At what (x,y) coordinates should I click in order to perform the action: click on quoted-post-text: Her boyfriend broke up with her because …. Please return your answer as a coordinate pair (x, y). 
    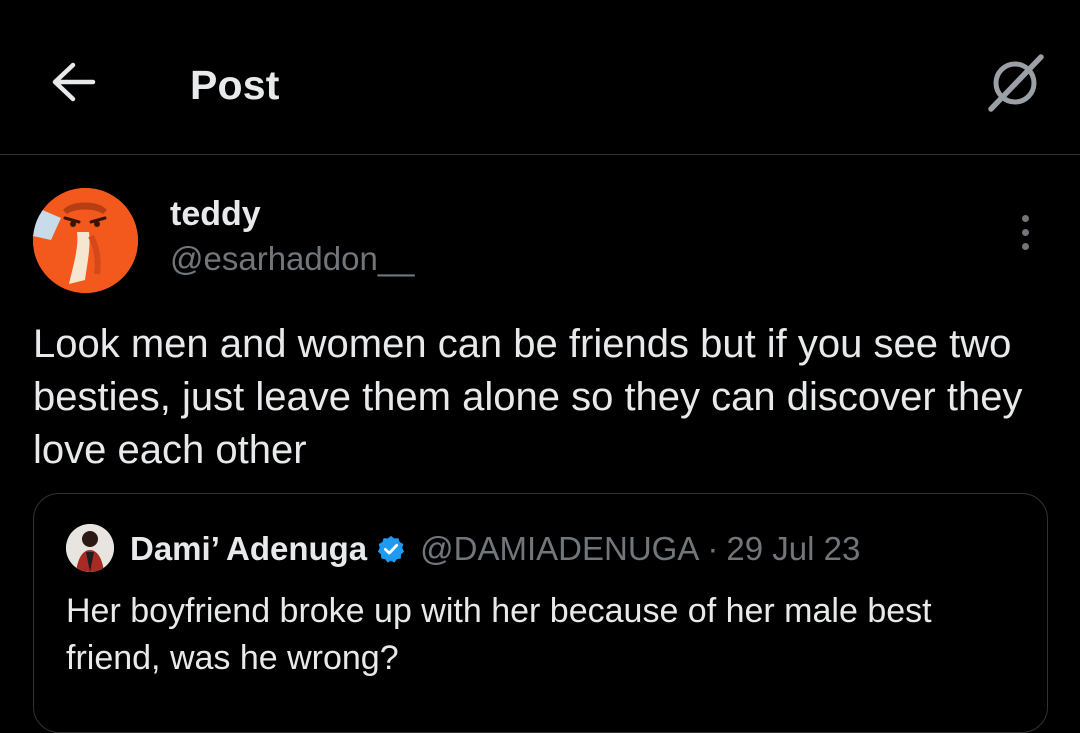
    Looking at the image, I should click on (499, 634).